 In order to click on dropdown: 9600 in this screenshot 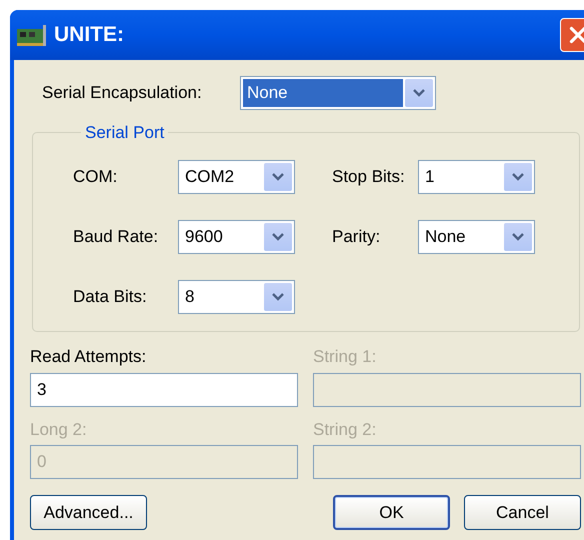, I will do `click(236, 237)`.